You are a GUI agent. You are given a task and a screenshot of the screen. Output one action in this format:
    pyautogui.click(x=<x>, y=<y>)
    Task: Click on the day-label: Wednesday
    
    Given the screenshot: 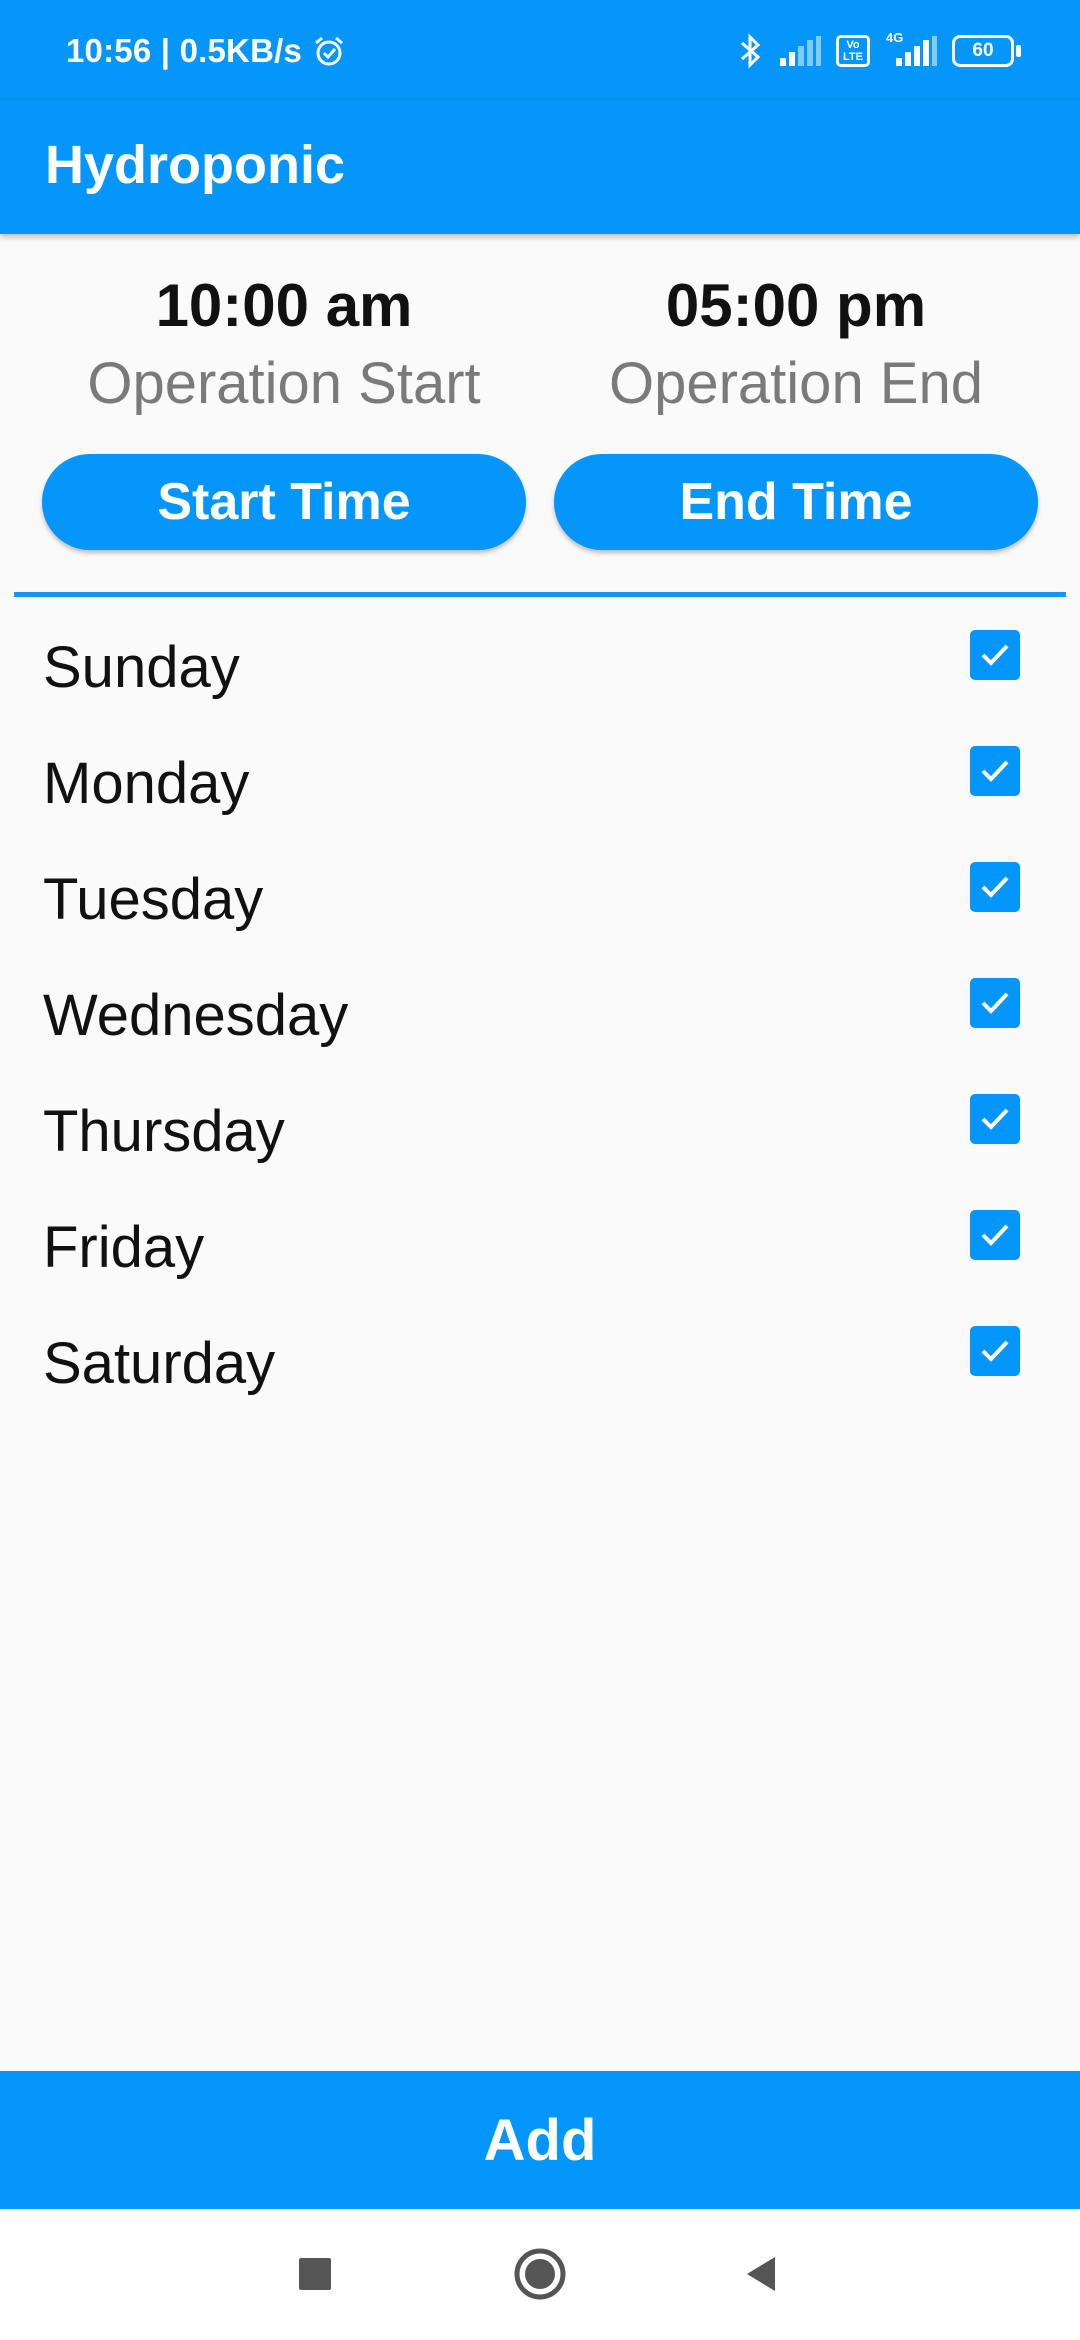 What is the action you would take?
    pyautogui.click(x=196, y=1015)
    